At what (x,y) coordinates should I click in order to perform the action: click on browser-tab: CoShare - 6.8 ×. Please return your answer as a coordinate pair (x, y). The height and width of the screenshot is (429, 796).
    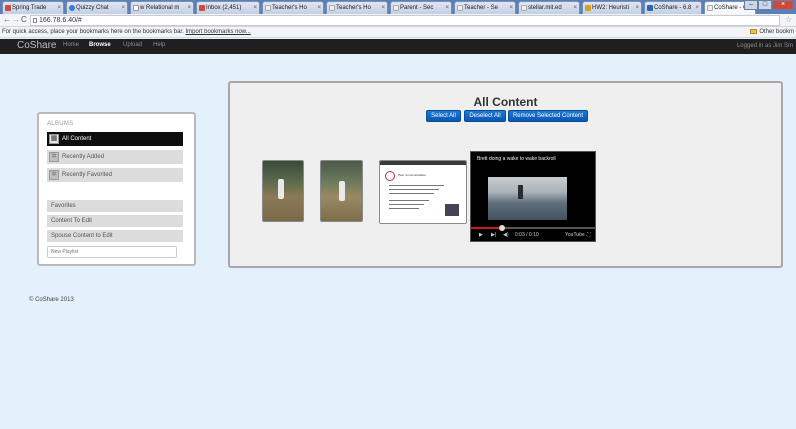
    Looking at the image, I should click on (673, 7).